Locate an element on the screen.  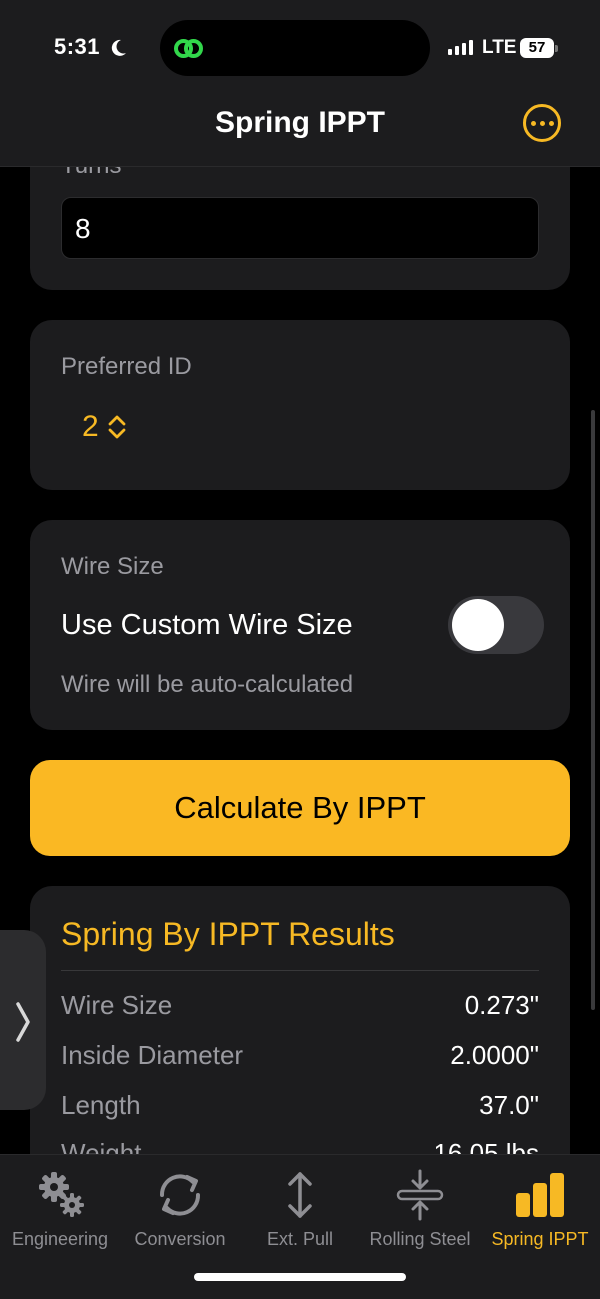
tab-rolling-steel: Rolling Steel is located at coordinates (420, 1209).